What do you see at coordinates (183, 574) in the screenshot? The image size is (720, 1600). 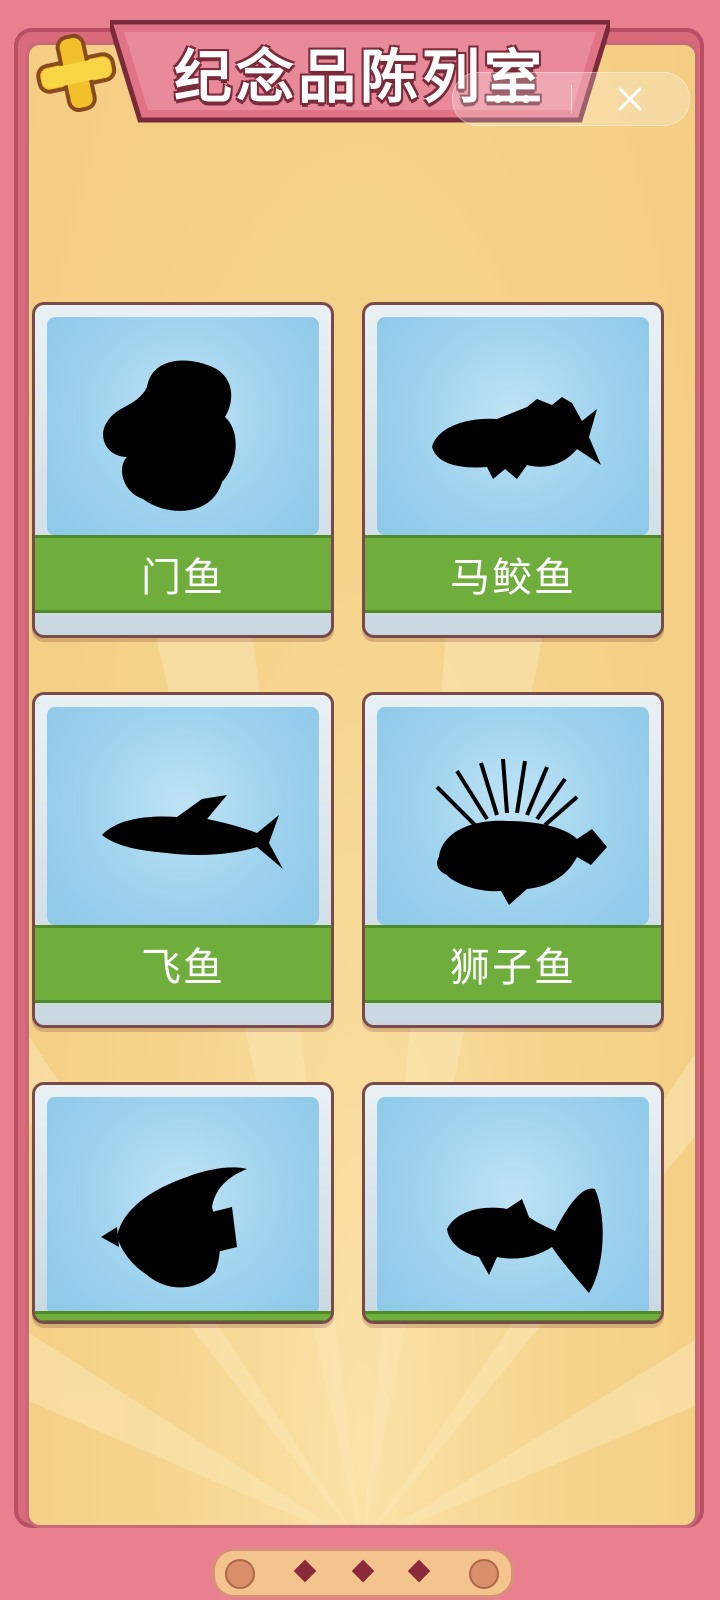 I see `card-label: 门鱼` at bounding box center [183, 574].